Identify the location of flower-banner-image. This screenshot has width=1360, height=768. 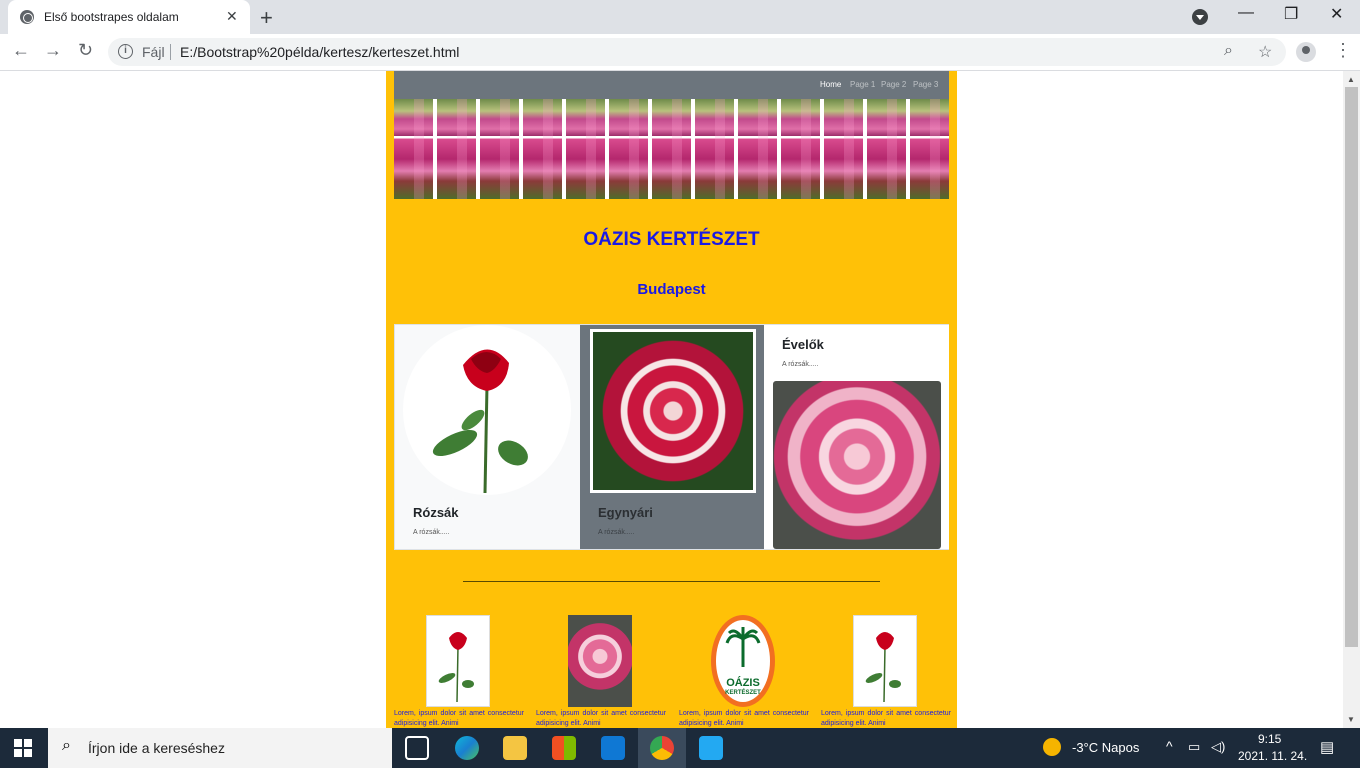
(671, 149).